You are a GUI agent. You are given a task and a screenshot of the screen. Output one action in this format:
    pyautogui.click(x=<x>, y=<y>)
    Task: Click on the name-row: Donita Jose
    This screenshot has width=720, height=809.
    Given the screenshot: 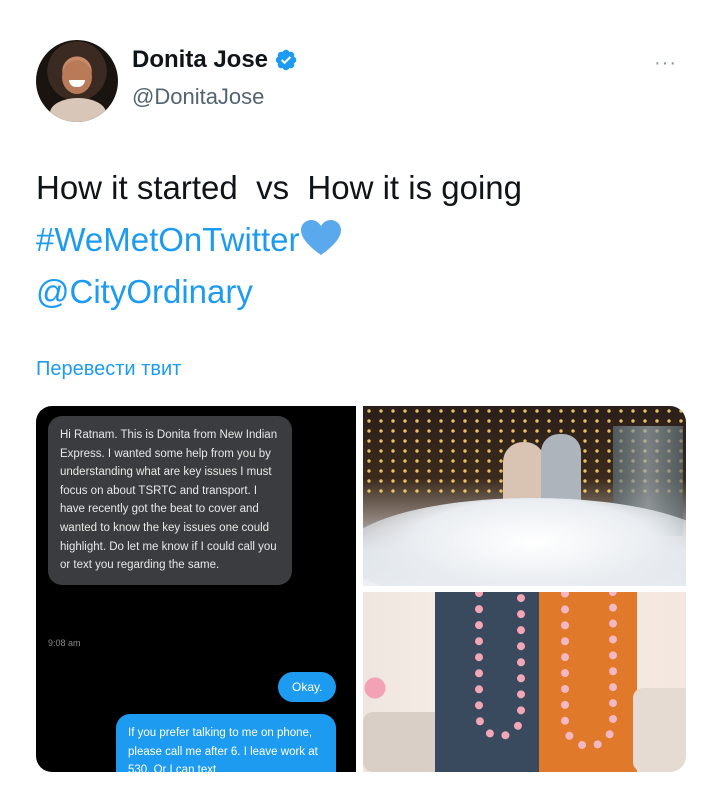 What is the action you would take?
    pyautogui.click(x=215, y=60)
    